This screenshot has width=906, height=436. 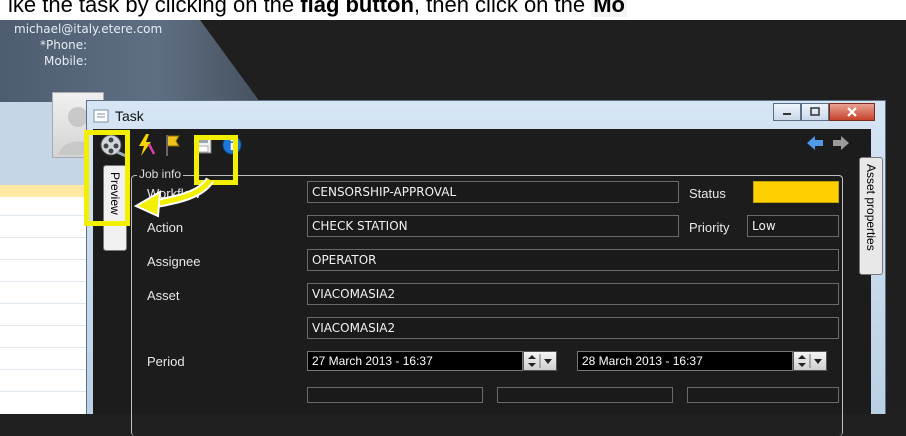 I want to click on caption-prefix: ike the task by clicking on the, so click(x=154, y=8).